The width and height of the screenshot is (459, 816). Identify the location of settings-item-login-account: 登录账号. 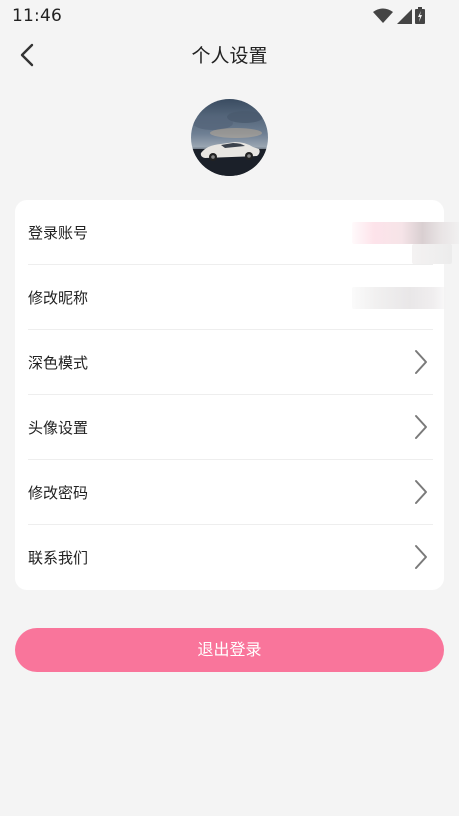
(243, 232).